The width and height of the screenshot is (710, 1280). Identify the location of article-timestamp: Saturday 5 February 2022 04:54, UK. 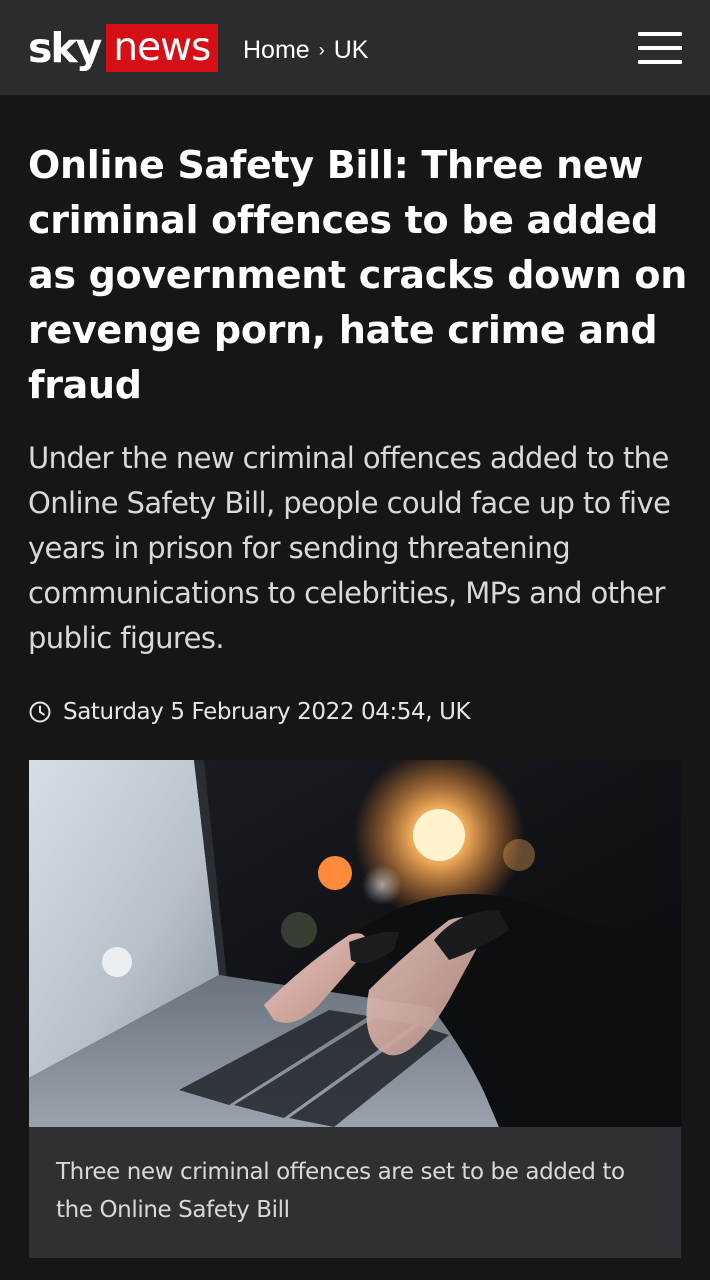
(249, 712).